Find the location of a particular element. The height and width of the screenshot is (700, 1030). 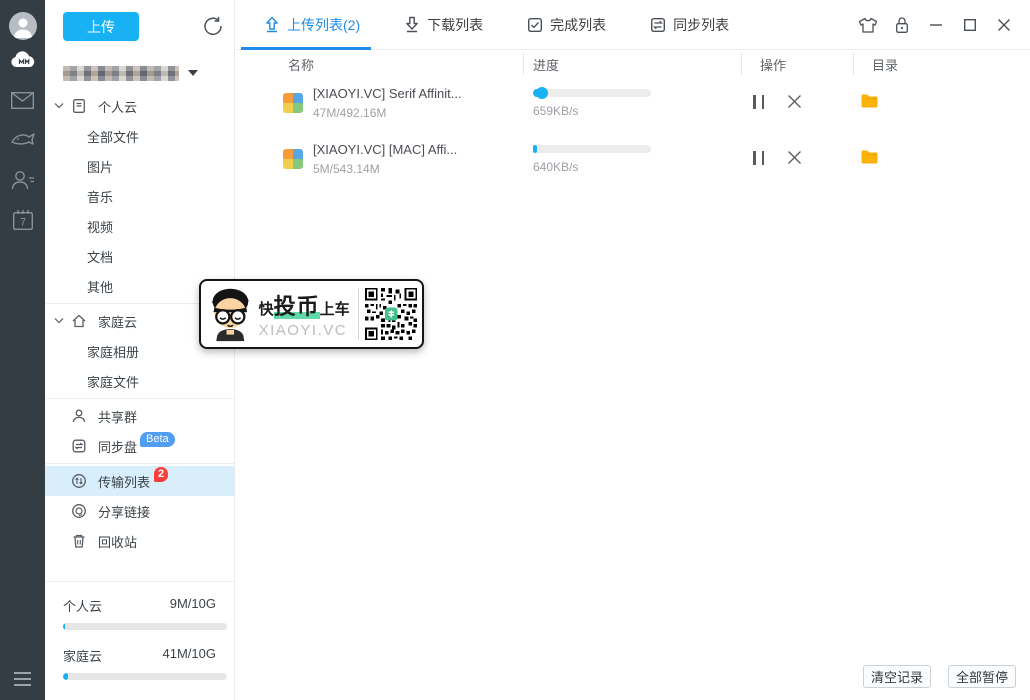

calendar-7-icon: 7 is located at coordinates (22, 220).